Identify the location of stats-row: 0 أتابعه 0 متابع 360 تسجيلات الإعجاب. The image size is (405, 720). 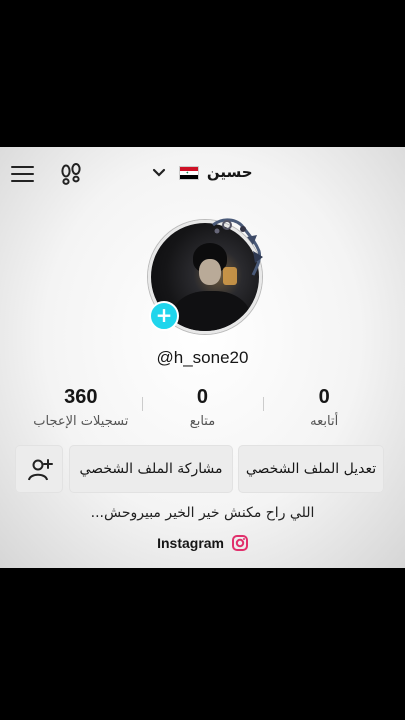
(202, 410).